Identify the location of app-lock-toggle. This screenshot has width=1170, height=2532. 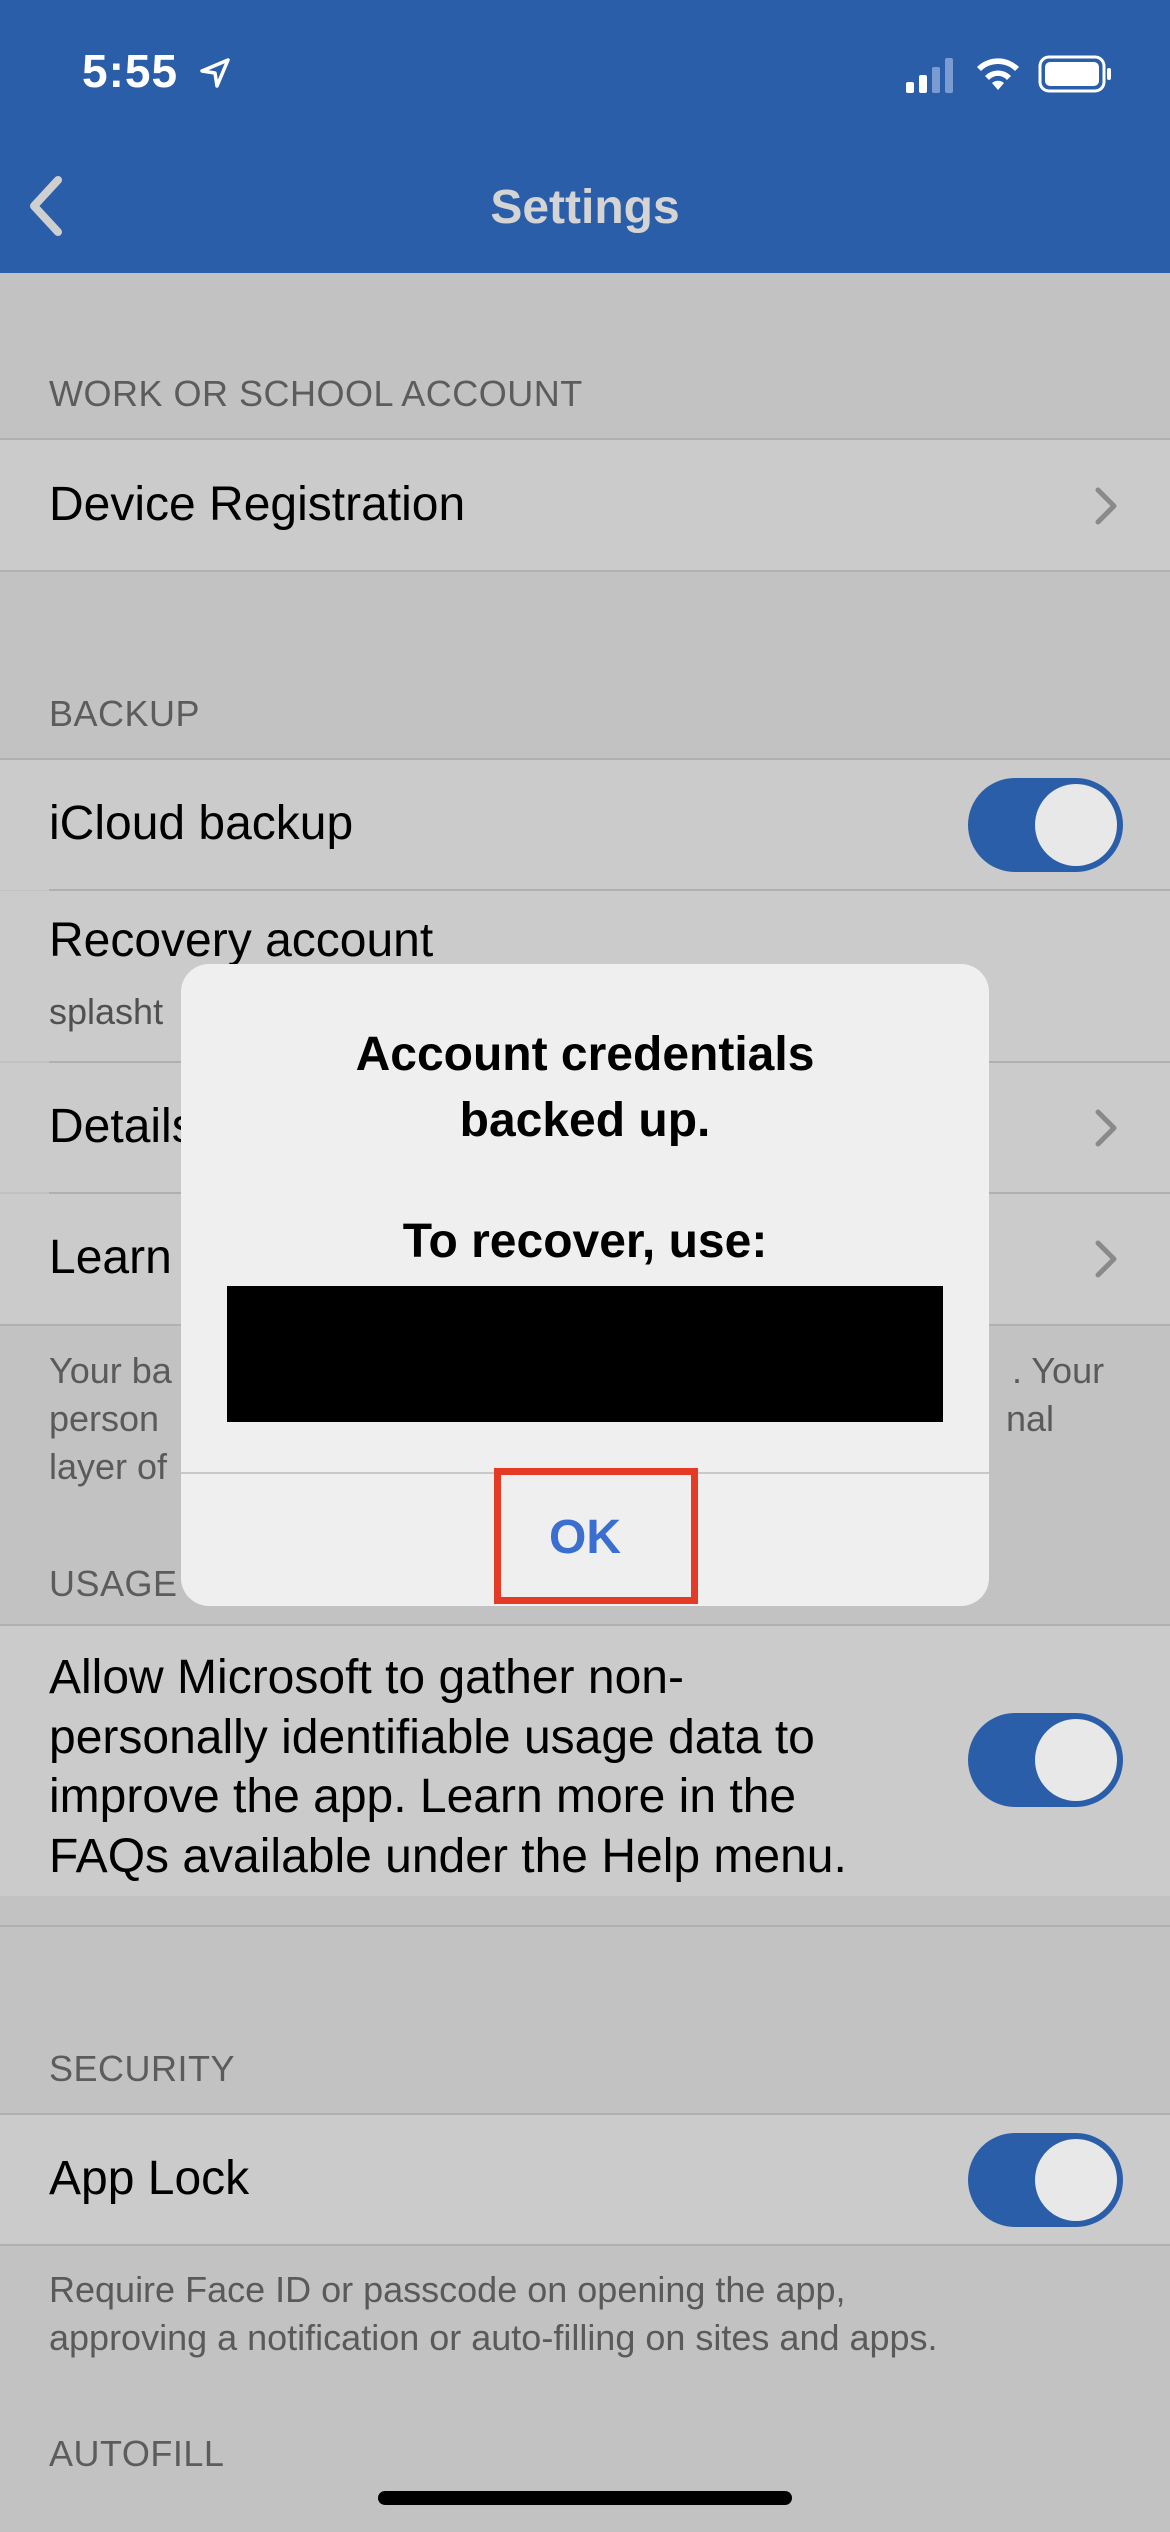
(1045, 2180).